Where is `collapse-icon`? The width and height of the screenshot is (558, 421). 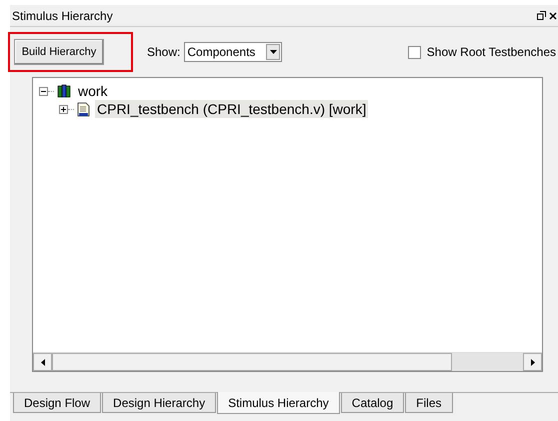
collapse-icon is located at coordinates (43, 91).